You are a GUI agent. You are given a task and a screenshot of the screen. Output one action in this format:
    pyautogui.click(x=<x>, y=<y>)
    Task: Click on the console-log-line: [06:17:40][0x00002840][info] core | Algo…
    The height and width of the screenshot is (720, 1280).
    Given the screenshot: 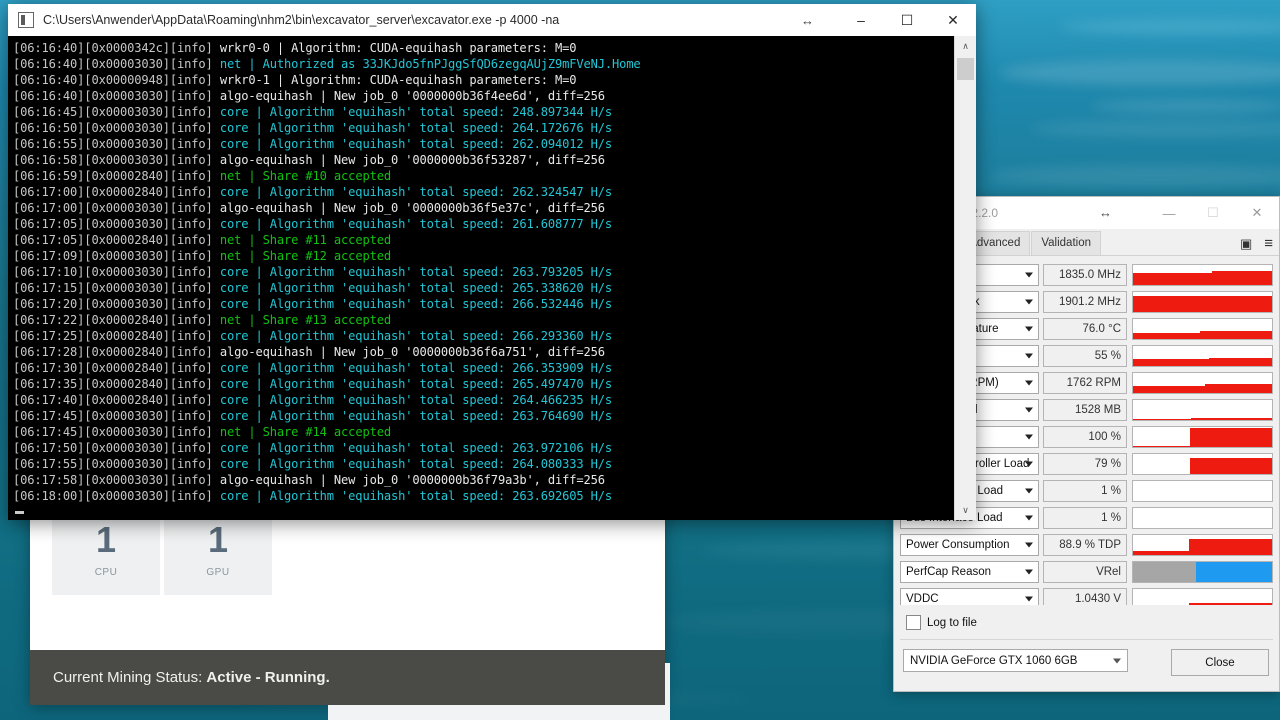 What is the action you would take?
    pyautogui.click(x=313, y=400)
    